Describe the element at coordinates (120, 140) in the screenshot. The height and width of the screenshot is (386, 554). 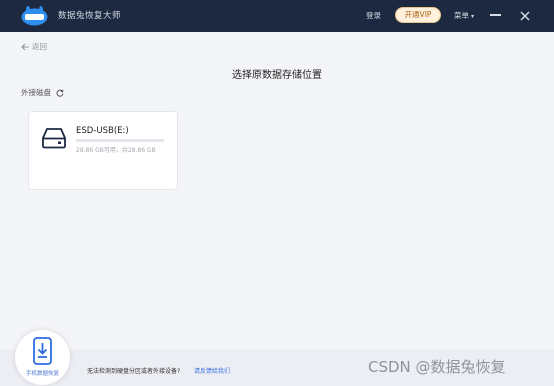
I see `drive-usage-bar` at that location.